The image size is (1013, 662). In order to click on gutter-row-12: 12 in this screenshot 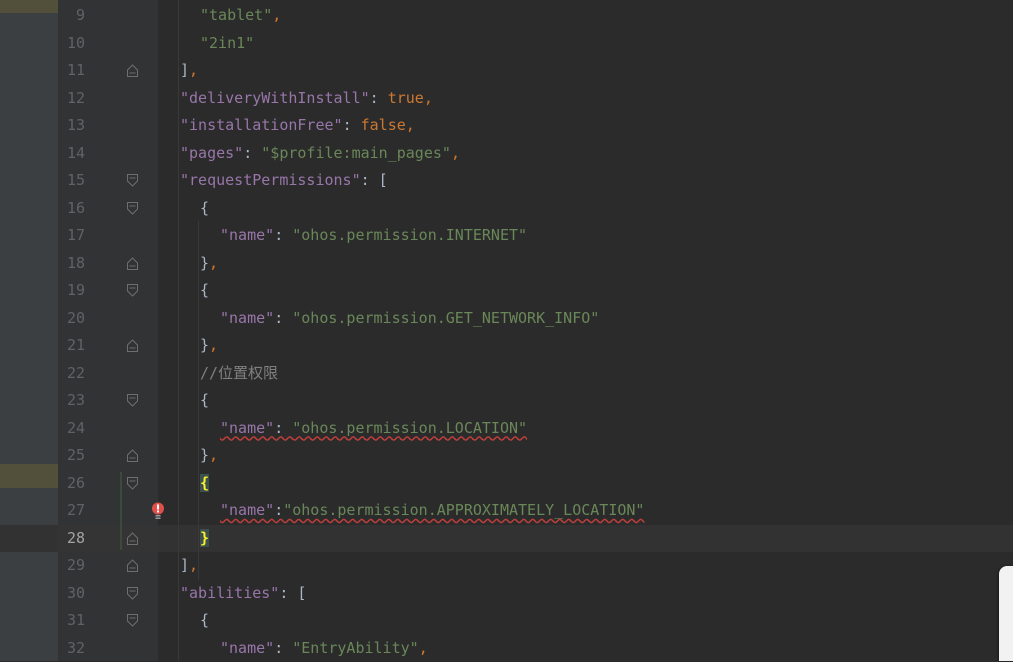, I will do `click(108, 99)`.